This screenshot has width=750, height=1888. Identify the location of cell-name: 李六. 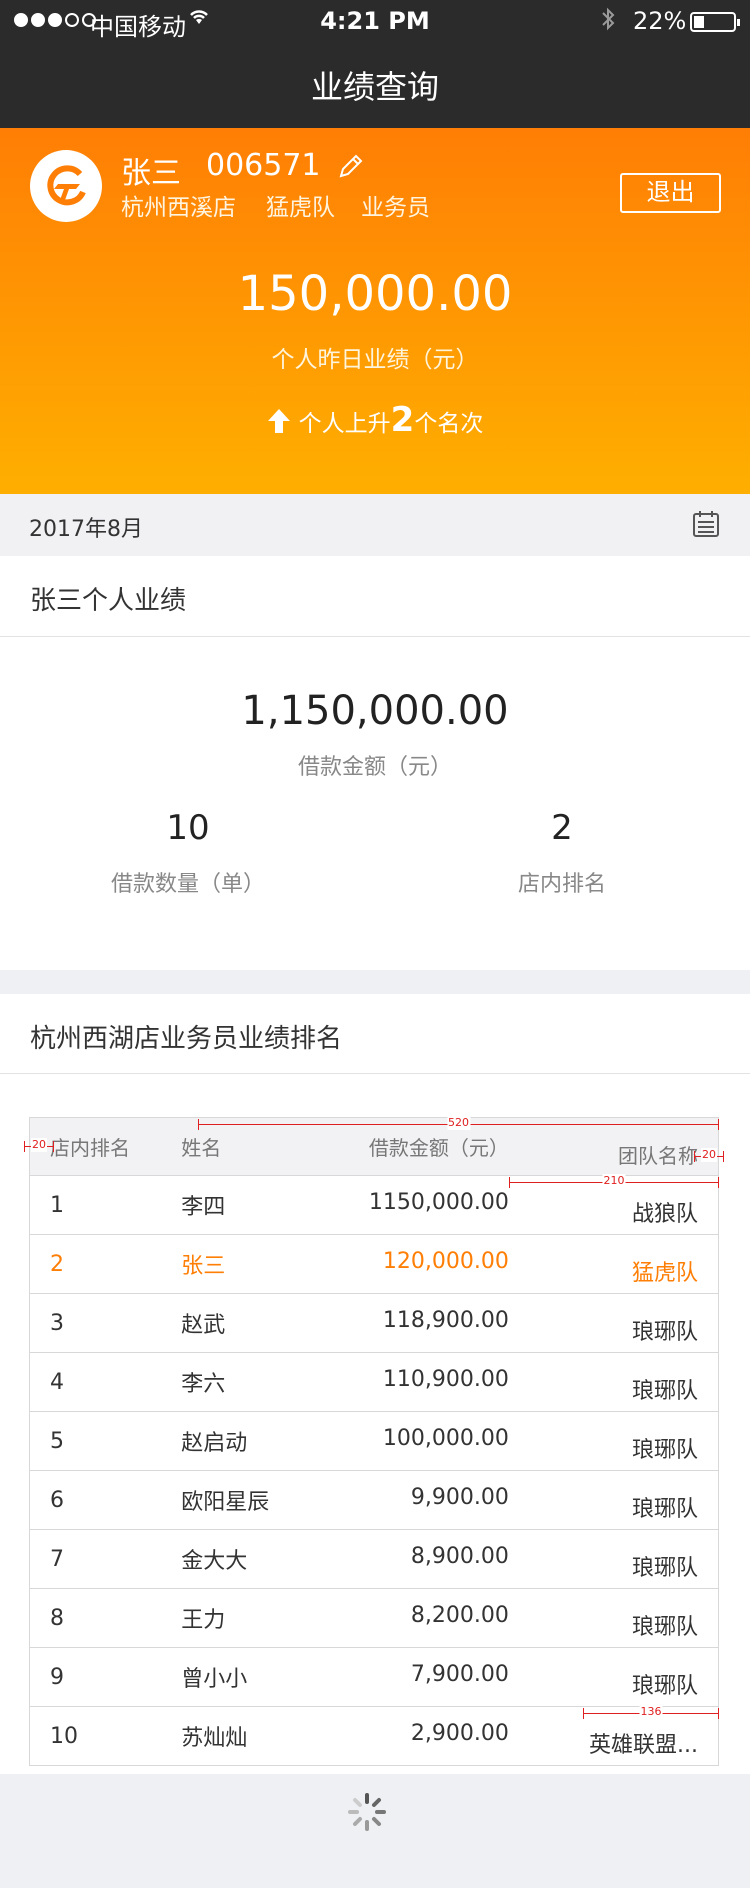
(254, 1382).